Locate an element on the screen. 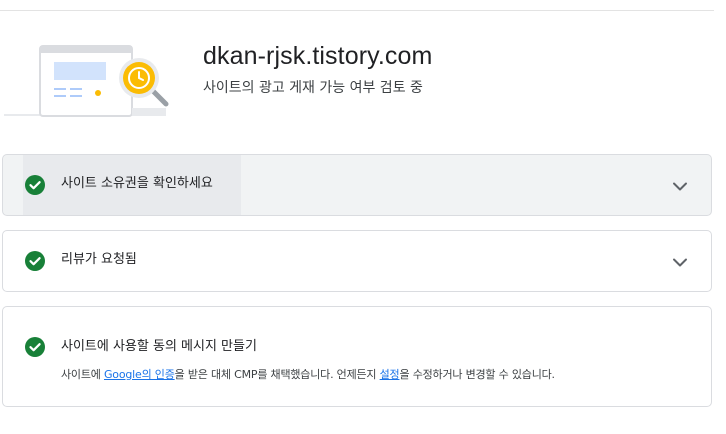 This screenshot has height=434, width=726. consent-desc-text: 사이트에 is located at coordinates (82, 374).